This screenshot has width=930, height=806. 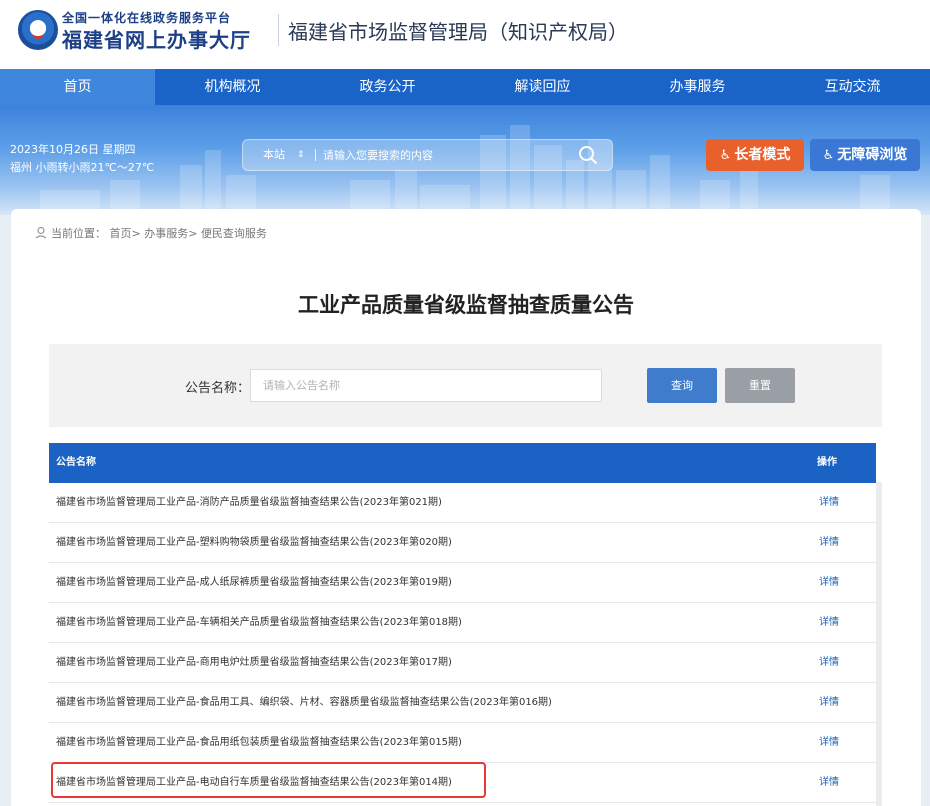 What do you see at coordinates (166, 233) in the screenshot?
I see `breadcrumb-services: 办事服务` at bounding box center [166, 233].